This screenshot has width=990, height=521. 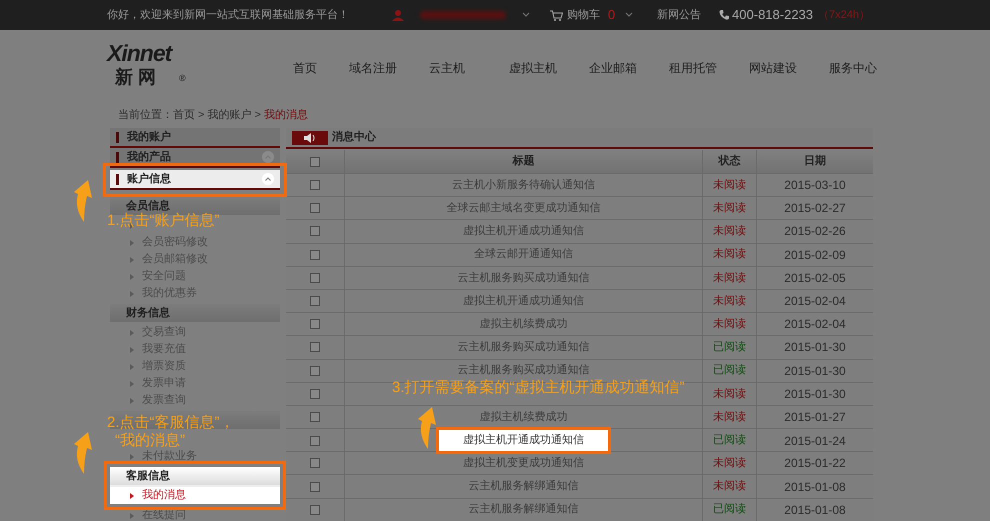 I want to click on select-all-checkbox, so click(x=315, y=161).